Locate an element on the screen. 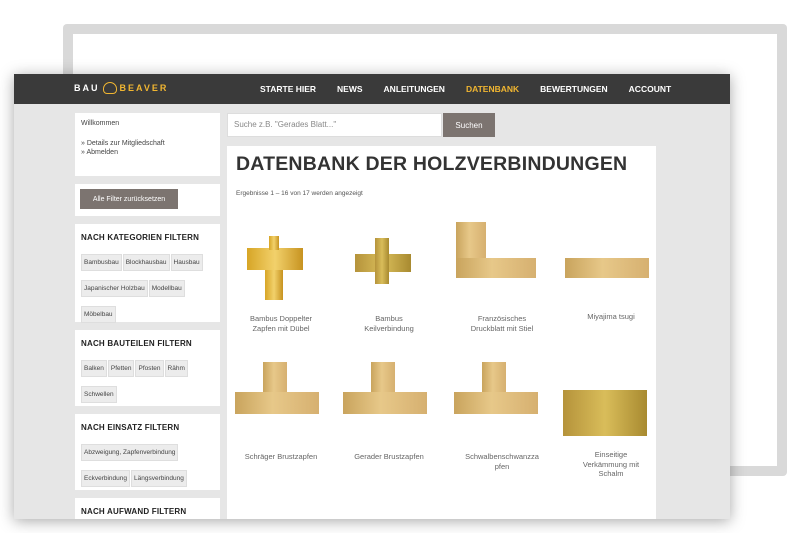 This screenshot has height=533, width=800. membership-link: » Details zur Mitgliedschaft is located at coordinates (147, 144).